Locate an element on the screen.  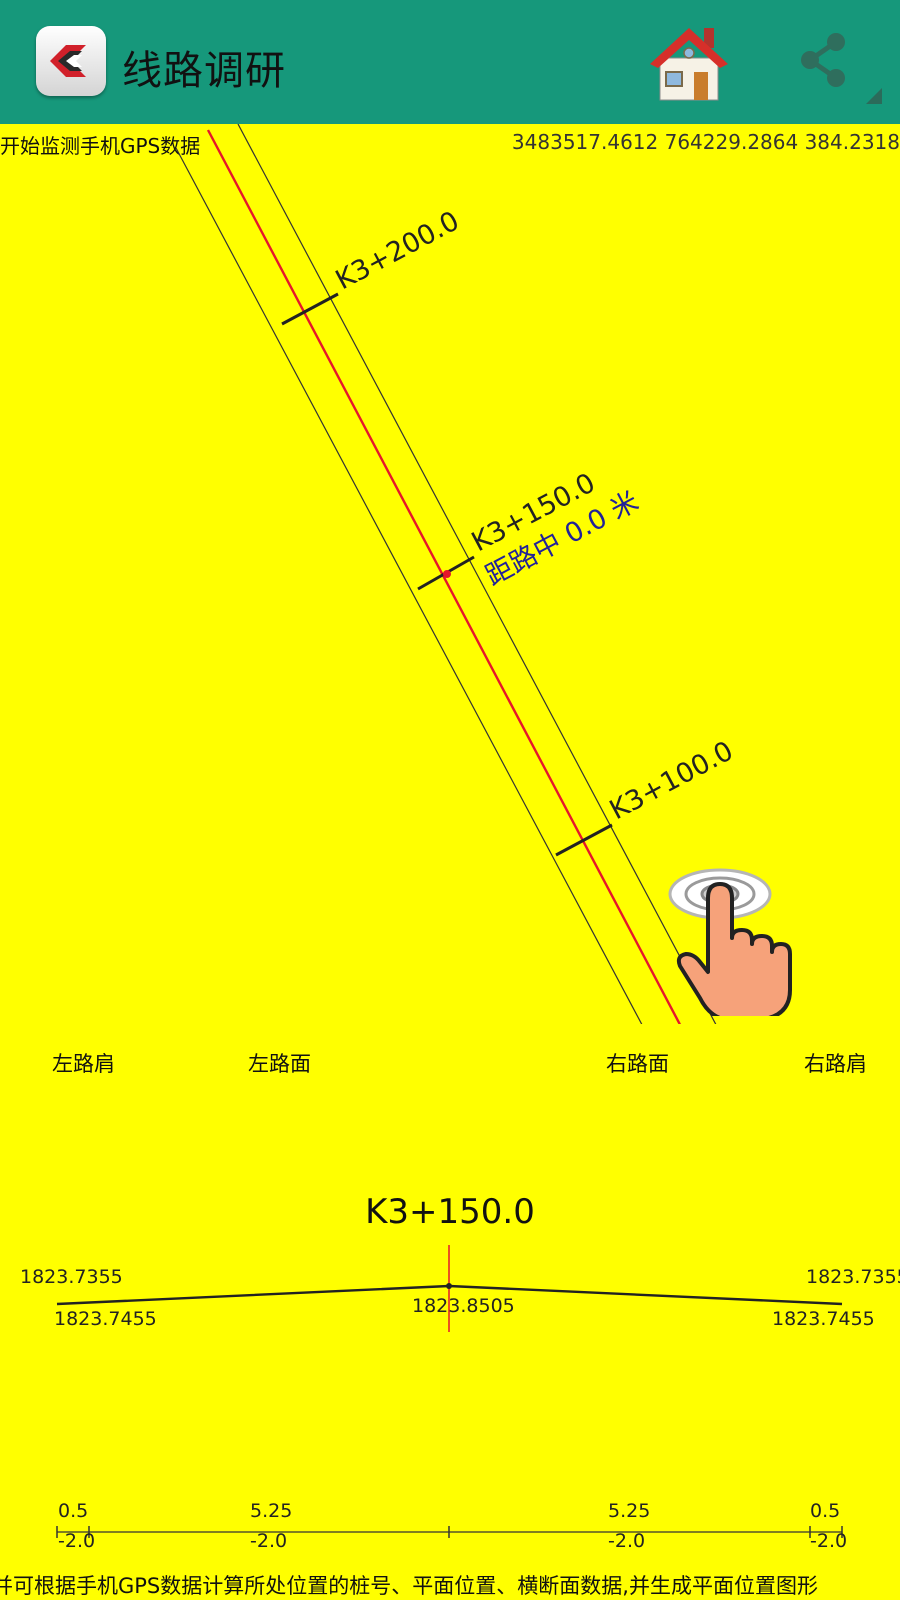
elevation-right-top: 1823.7355 is located at coordinates (853, 1277).